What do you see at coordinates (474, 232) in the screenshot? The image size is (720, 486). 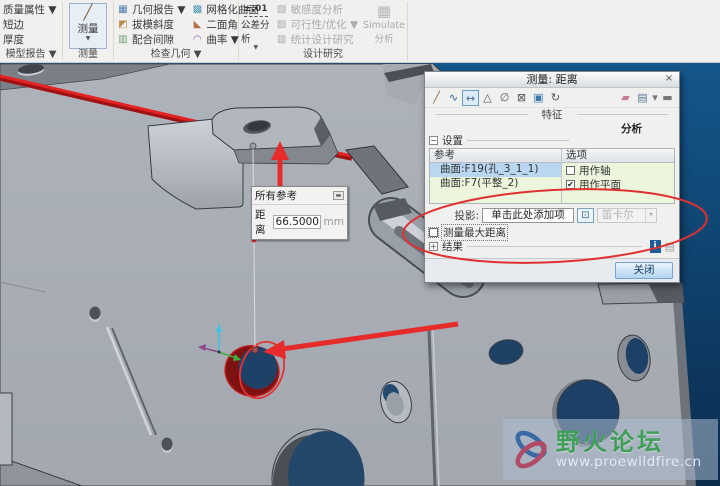 I see `max-distance-label: 测量最大距离` at bounding box center [474, 232].